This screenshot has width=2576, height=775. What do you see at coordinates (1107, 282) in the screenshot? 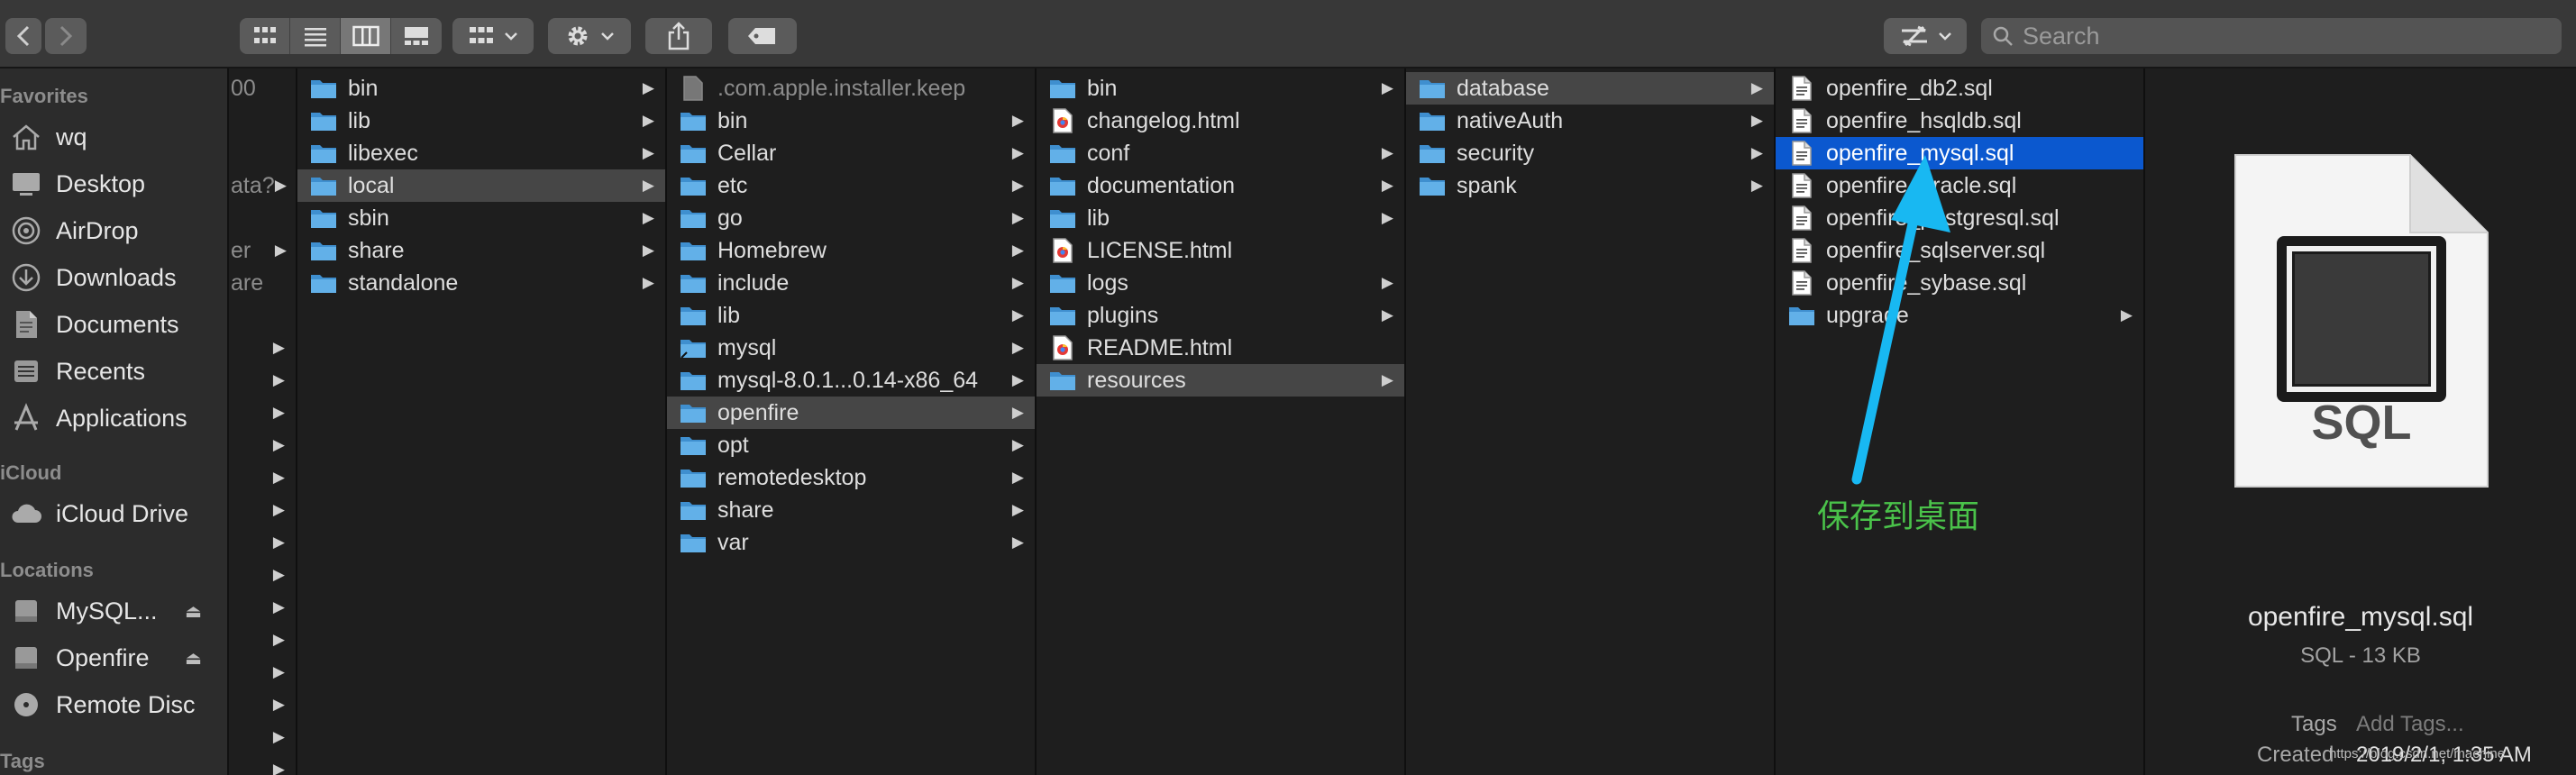
I see `list-item-label: logs` at bounding box center [1107, 282].